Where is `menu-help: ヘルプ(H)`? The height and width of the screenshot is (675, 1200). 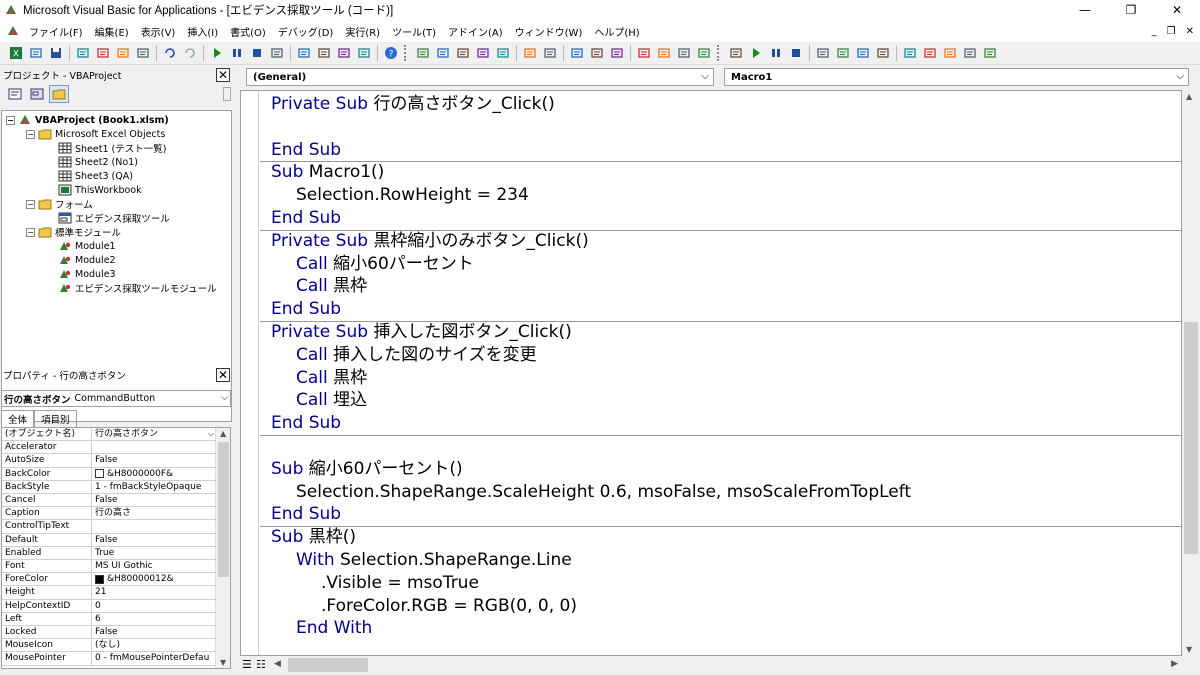
menu-help: ヘルプ(H) is located at coordinates (616, 31).